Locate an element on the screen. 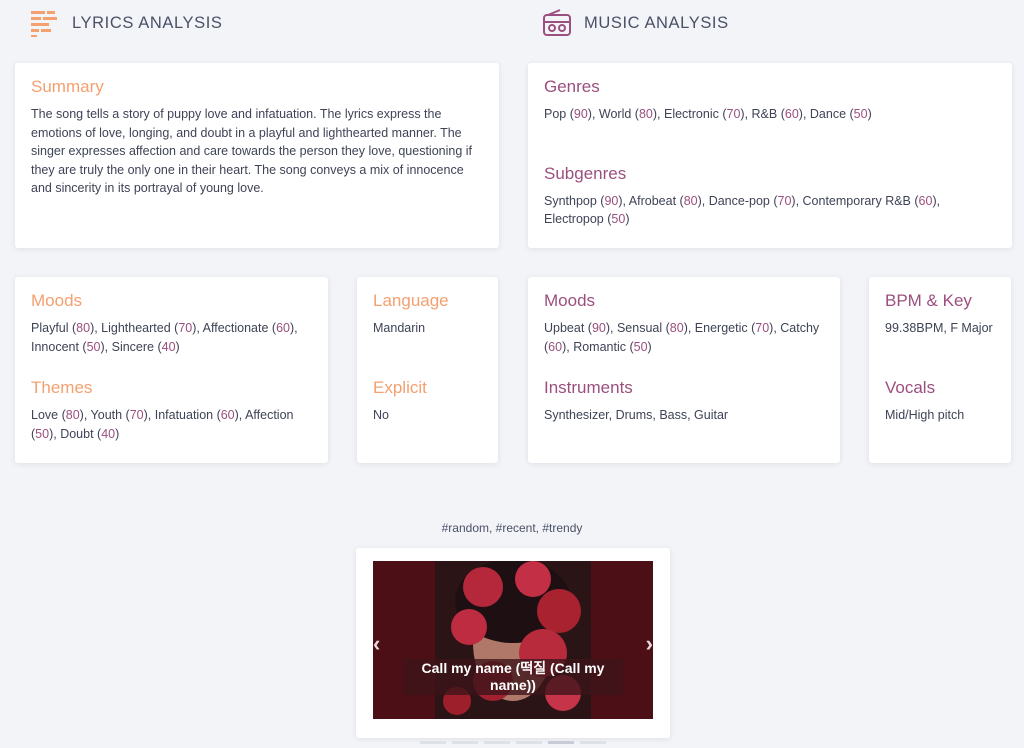 This screenshot has height=748, width=1024. list-item-name: World ( is located at coordinates (618, 114).